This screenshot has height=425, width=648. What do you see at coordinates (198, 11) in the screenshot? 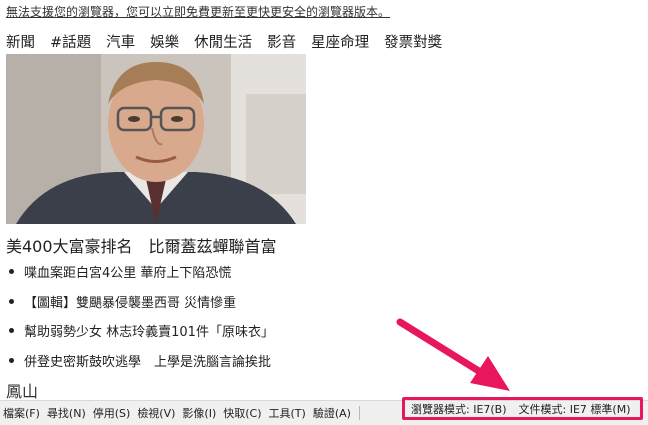
I see `browser-upgrade-notice: 無法支援您的瀏覽器，您可以立即免費更新至更快更安全的瀏覽器版本。` at bounding box center [198, 11].